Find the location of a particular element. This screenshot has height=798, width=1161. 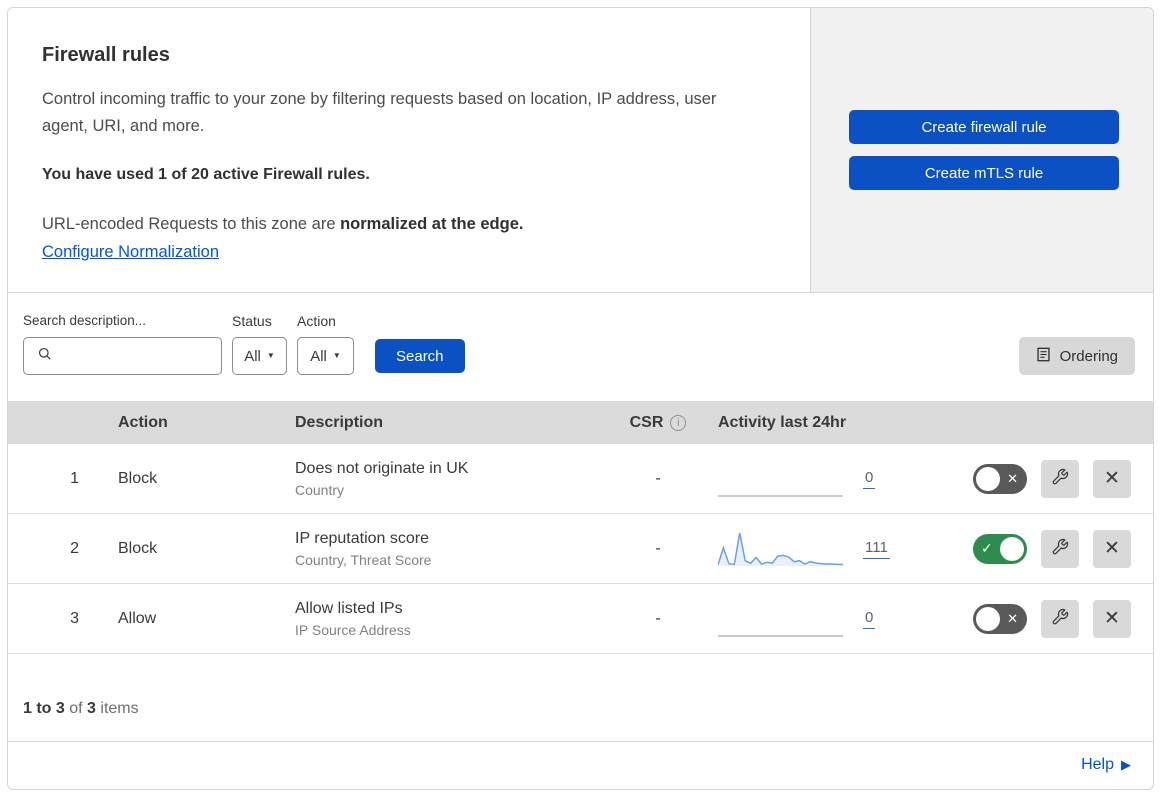

column-header-activity: Activity last 24hr is located at coordinates (782, 422).